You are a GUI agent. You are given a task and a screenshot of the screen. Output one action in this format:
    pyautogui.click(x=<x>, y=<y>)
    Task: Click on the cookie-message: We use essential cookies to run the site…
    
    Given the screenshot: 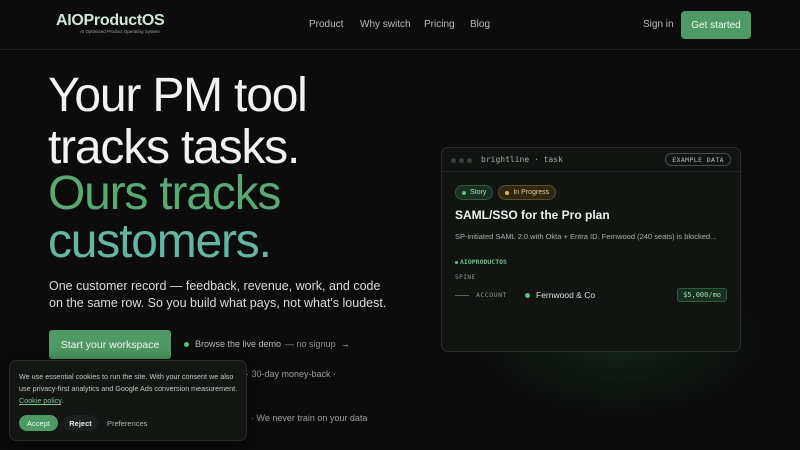 What is the action you would take?
    pyautogui.click(x=128, y=388)
    